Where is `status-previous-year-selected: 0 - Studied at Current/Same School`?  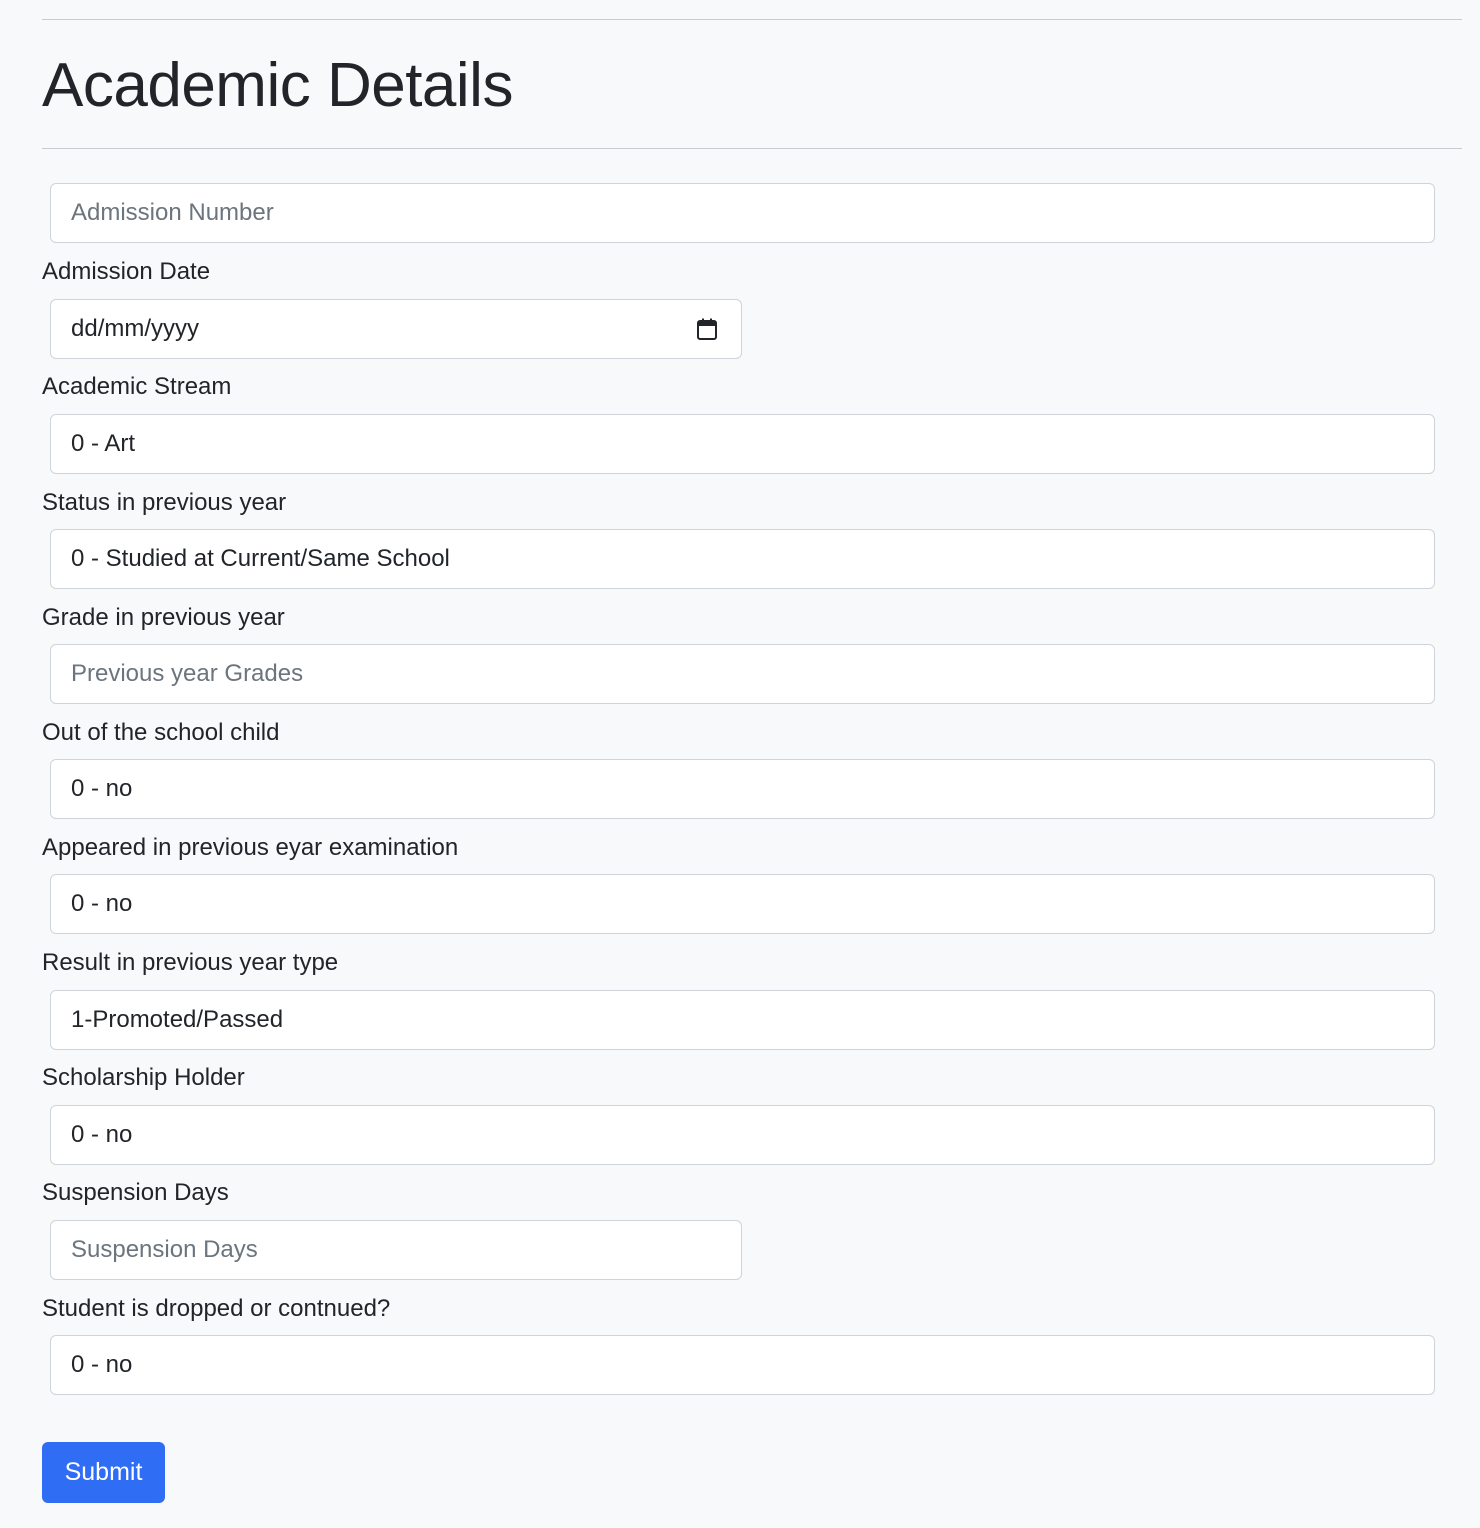
status-previous-year-selected: 0 - Studied at Current/Same School is located at coordinates (260, 558).